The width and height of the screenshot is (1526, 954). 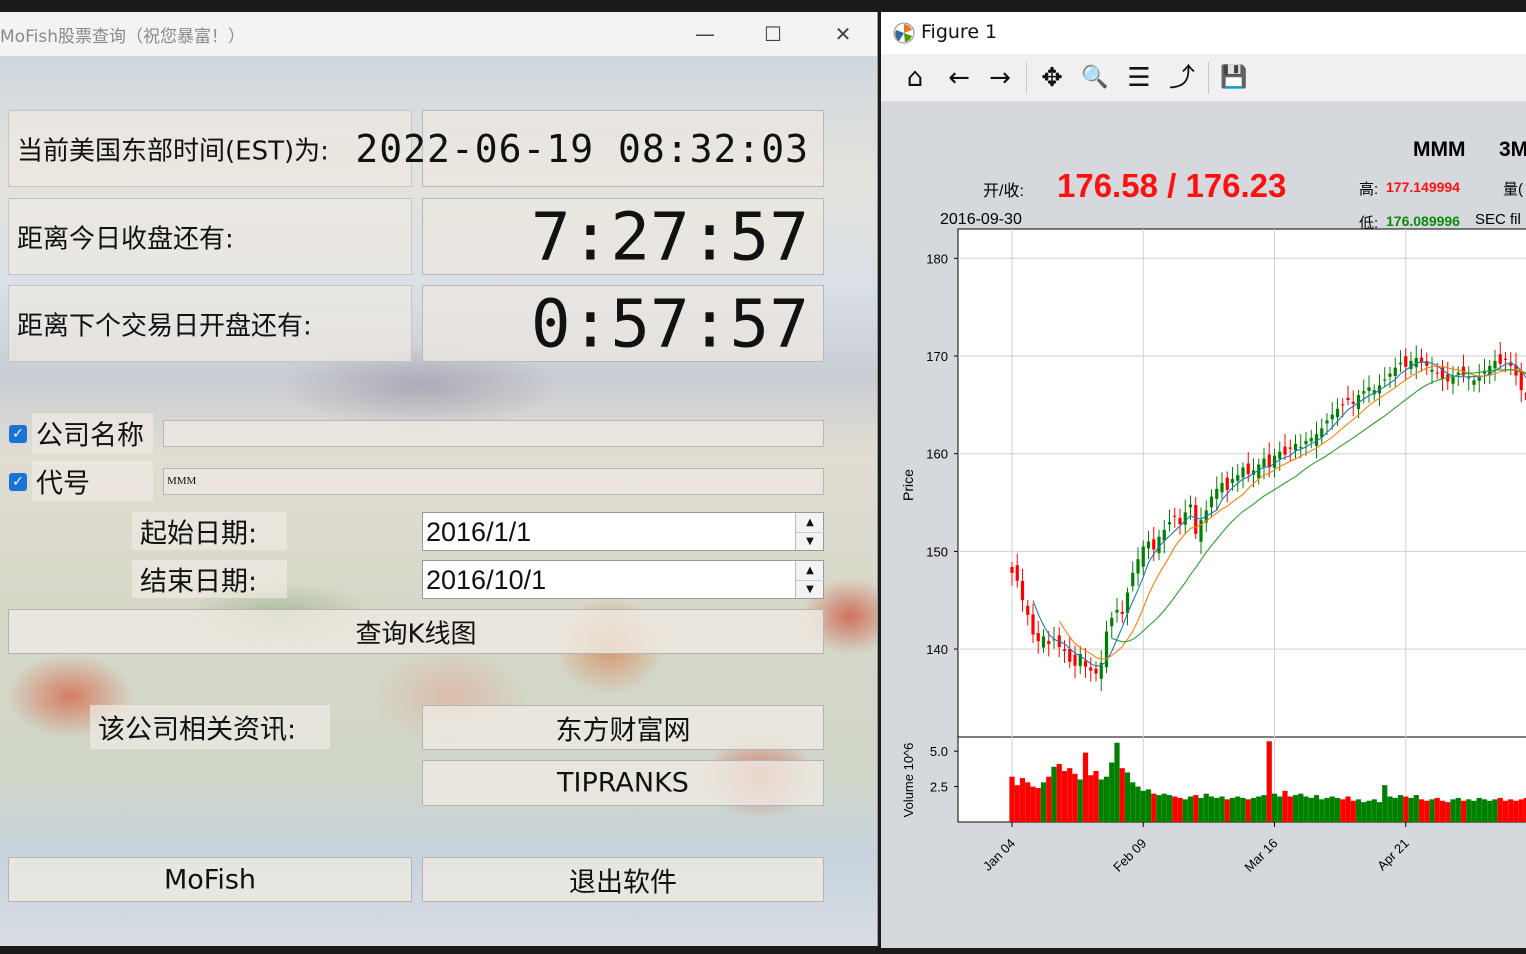 What do you see at coordinates (210, 879) in the screenshot?
I see `mofish-button: MoFish` at bounding box center [210, 879].